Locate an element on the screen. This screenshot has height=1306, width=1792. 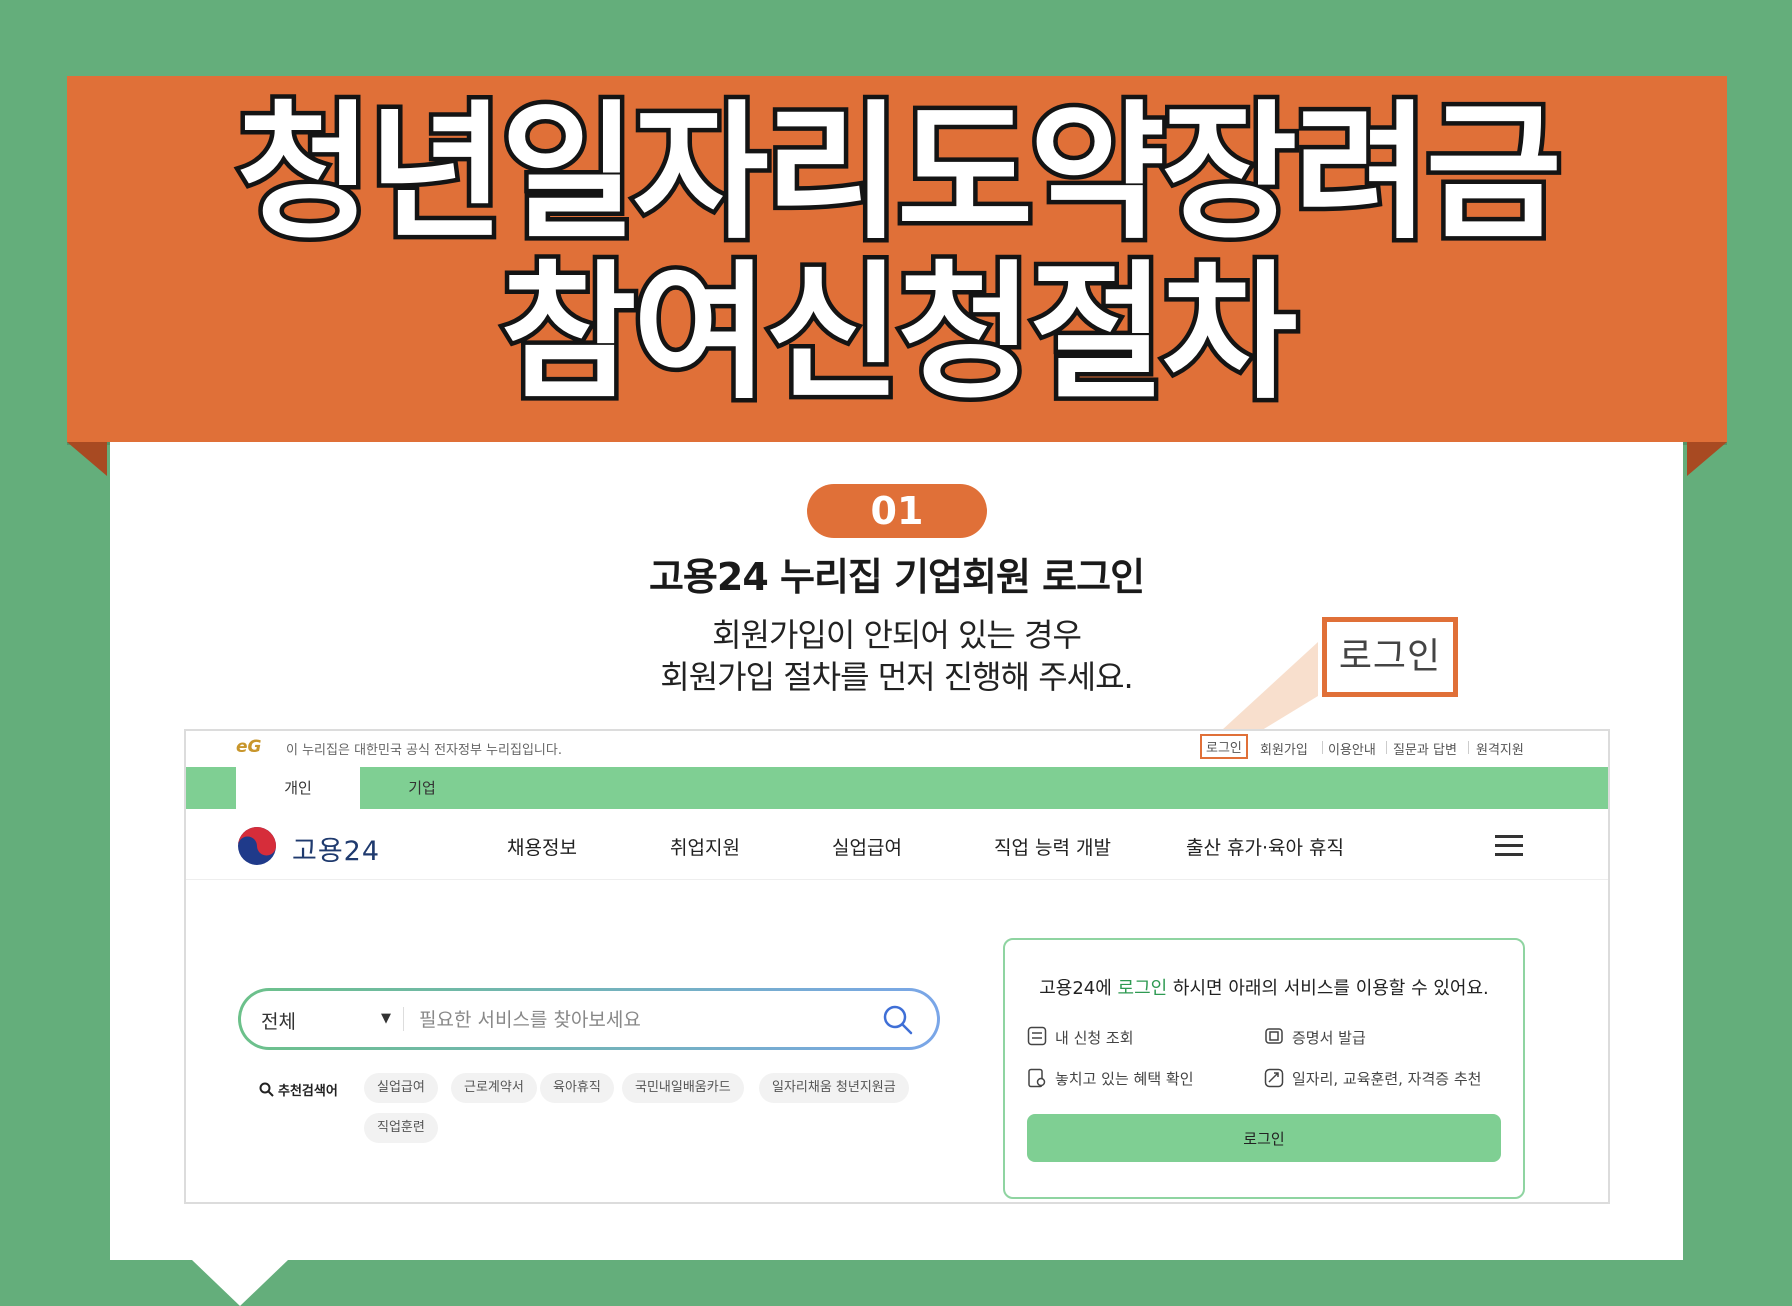
keyword-chip: 실업급여 is located at coordinates (401, 1088).